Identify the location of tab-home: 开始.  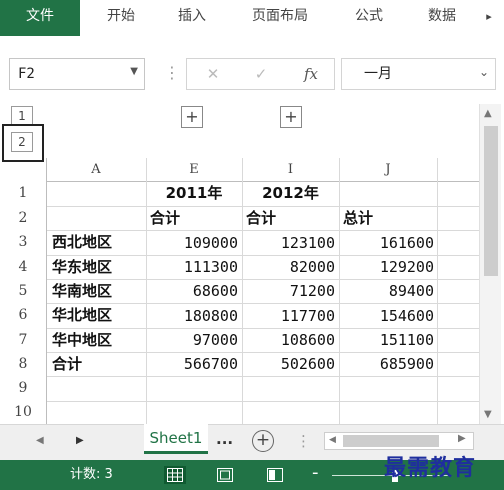
(121, 18).